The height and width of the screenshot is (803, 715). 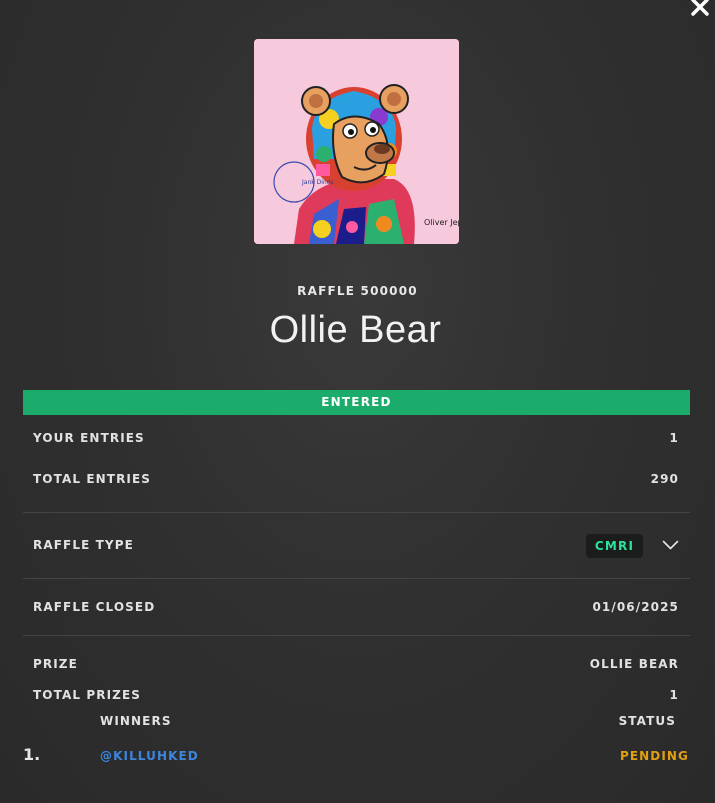 What do you see at coordinates (355, 330) in the screenshot?
I see `page-title: Ollie Bear` at bounding box center [355, 330].